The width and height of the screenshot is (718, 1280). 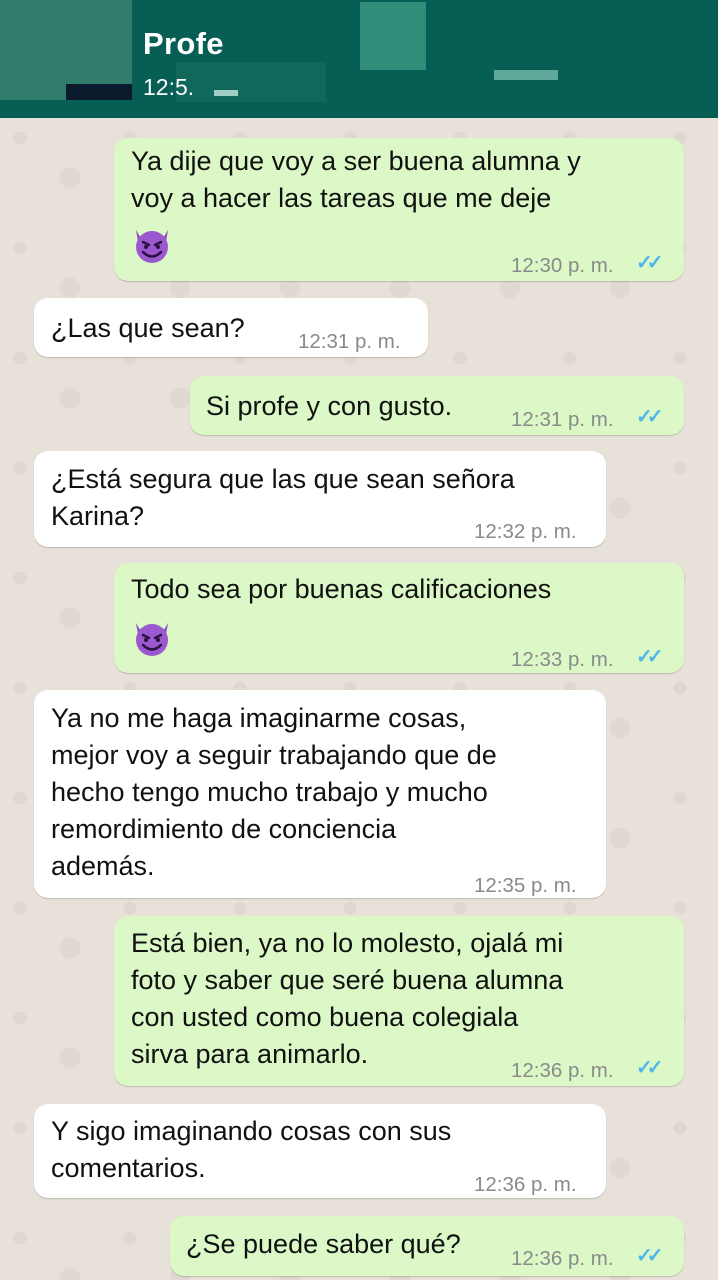 What do you see at coordinates (341, 589) in the screenshot?
I see `message-text: Todo sea por buenas calificaciones` at bounding box center [341, 589].